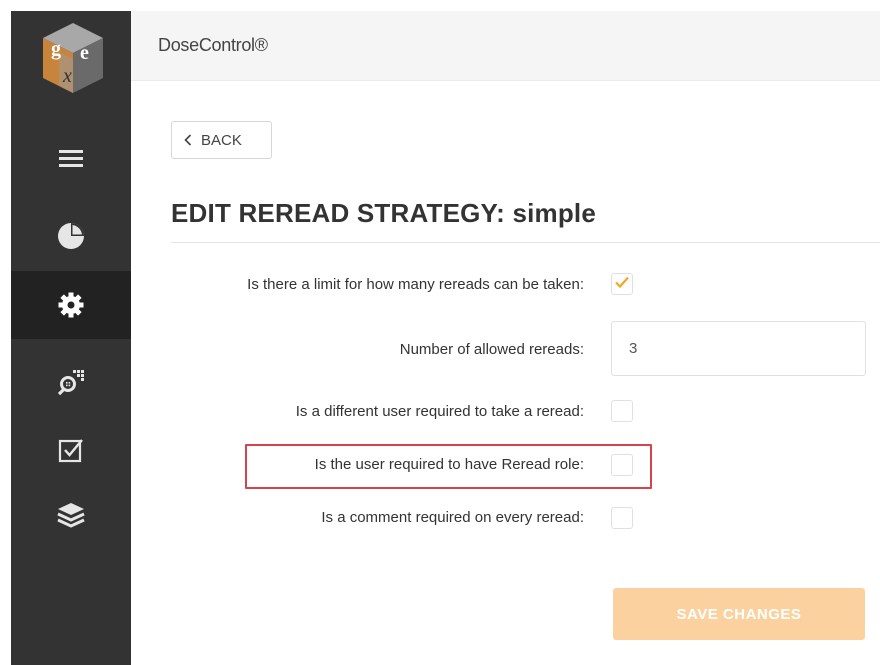 The width and height of the screenshot is (880, 665). I want to click on svg-text: g, so click(56, 49).